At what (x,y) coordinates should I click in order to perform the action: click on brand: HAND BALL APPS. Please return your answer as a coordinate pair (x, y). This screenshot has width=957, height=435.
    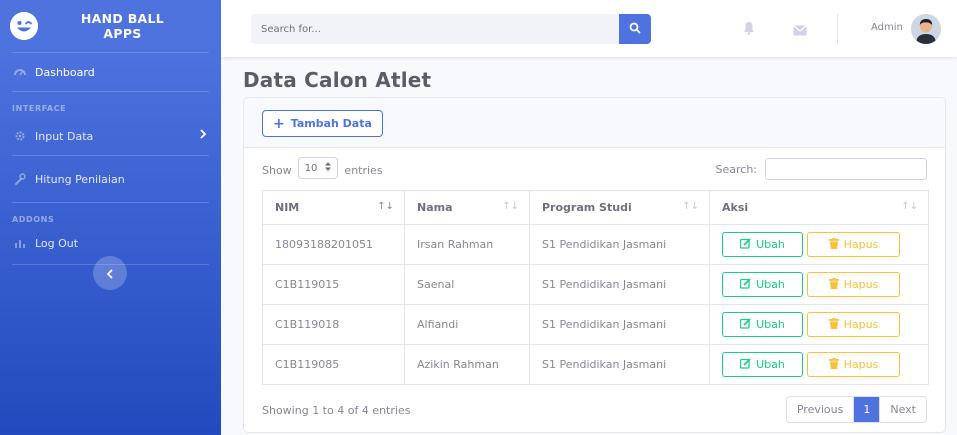
    Looking at the image, I should click on (110, 26).